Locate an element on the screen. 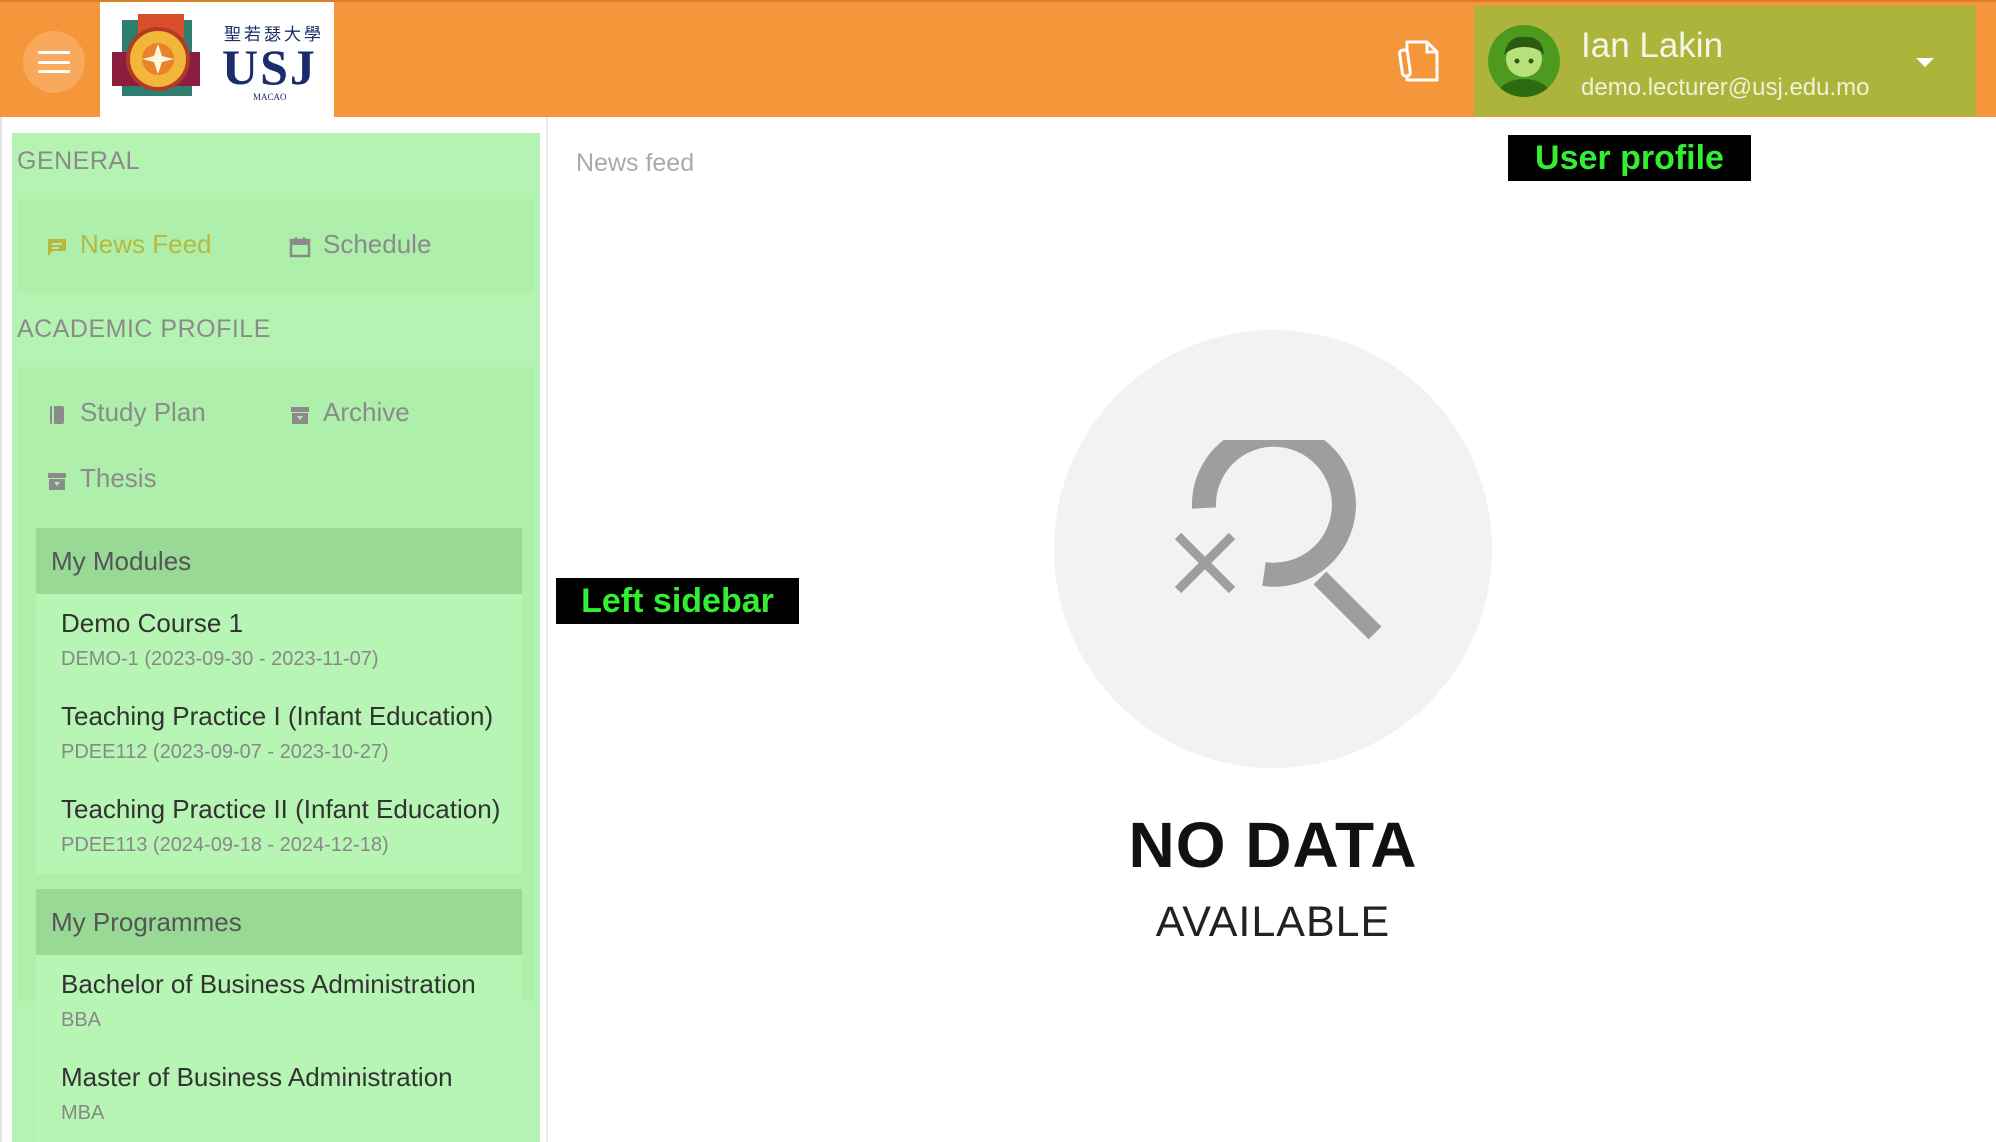 The image size is (1996, 1142). document-button is located at coordinates (1421, 62).